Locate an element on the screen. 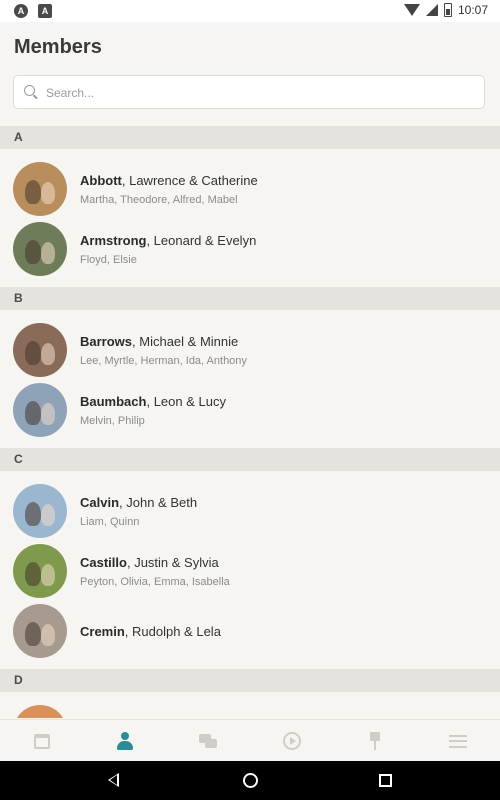  signal-icon is located at coordinates (431, 10).